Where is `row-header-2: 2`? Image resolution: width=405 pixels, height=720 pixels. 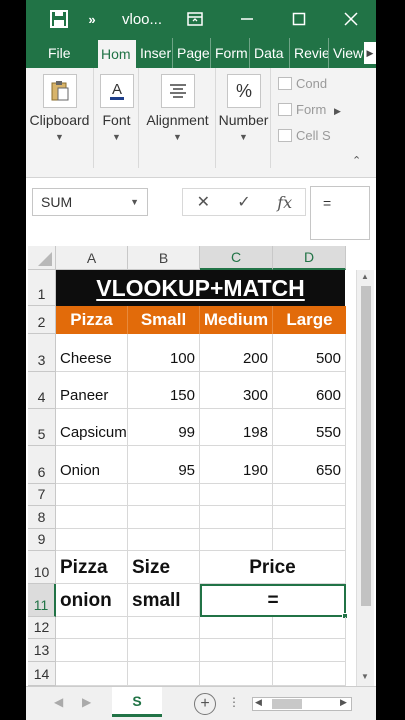 row-header-2: 2 is located at coordinates (42, 320).